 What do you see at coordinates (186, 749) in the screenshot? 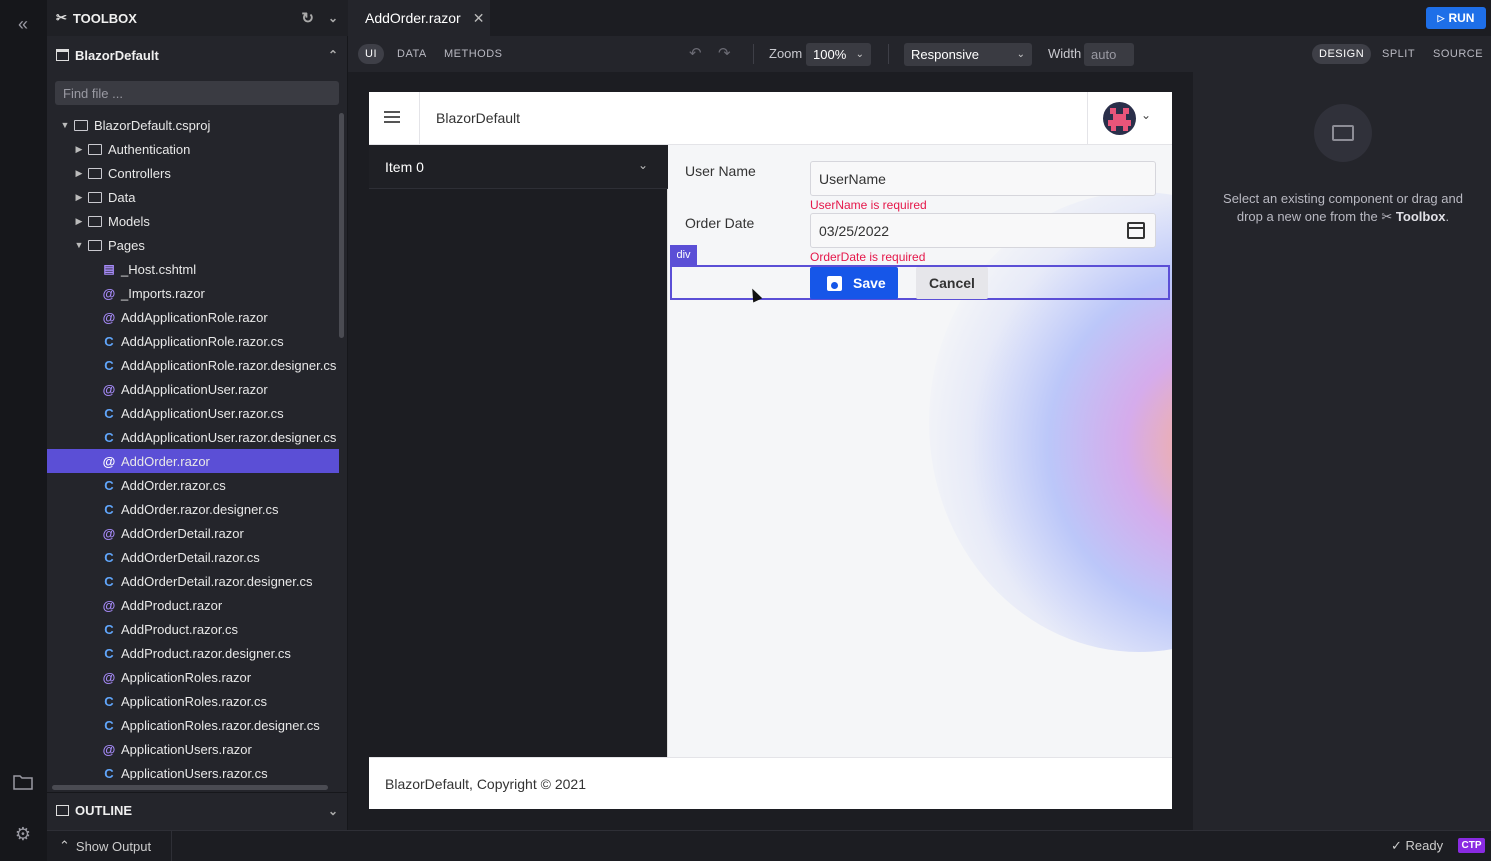
I see `tree-item-label: ApplicationUsers.razor` at bounding box center [186, 749].